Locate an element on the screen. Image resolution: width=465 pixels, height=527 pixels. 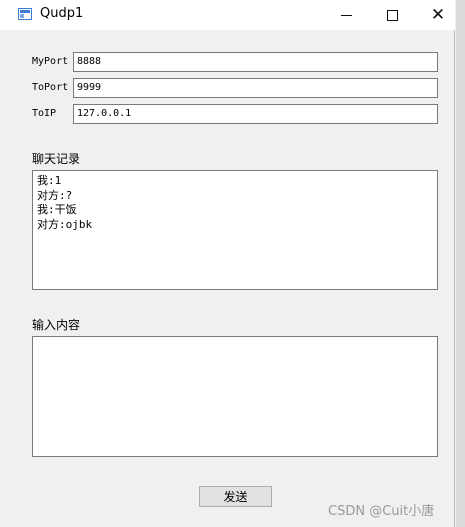
toport-input: 9999 is located at coordinates (255, 88).